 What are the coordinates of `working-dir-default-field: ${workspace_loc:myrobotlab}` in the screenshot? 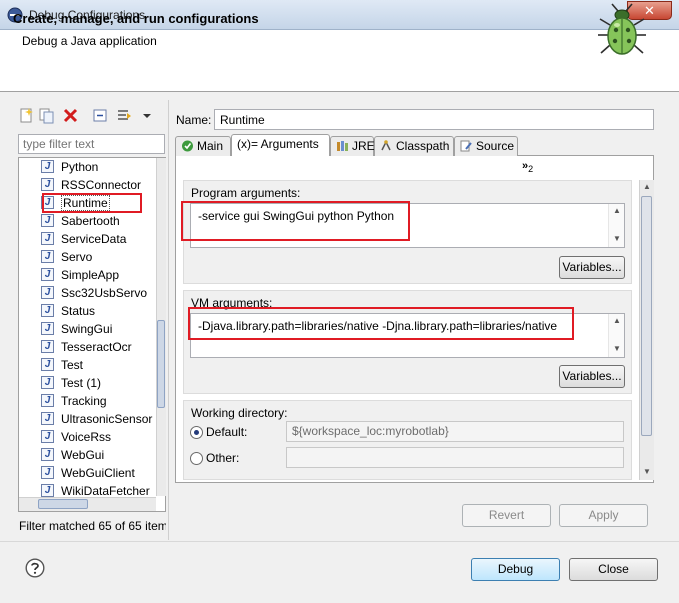 It's located at (455, 431).